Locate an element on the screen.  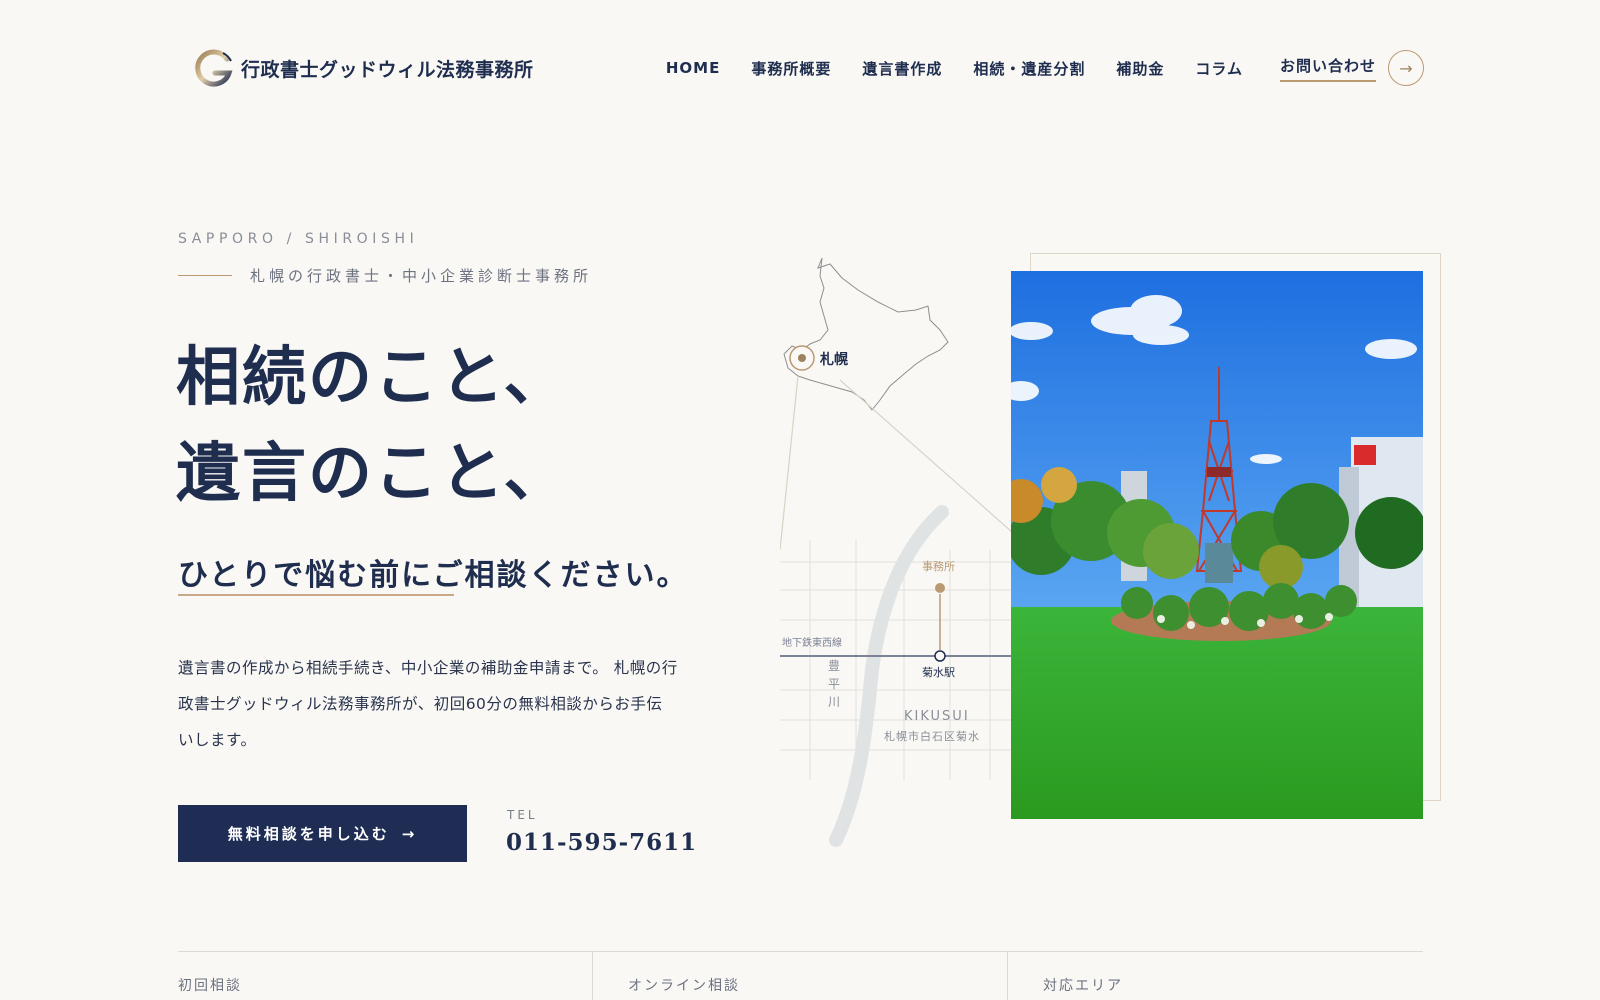
headline-line-1: 相続のこと、 is located at coordinates (373, 377).